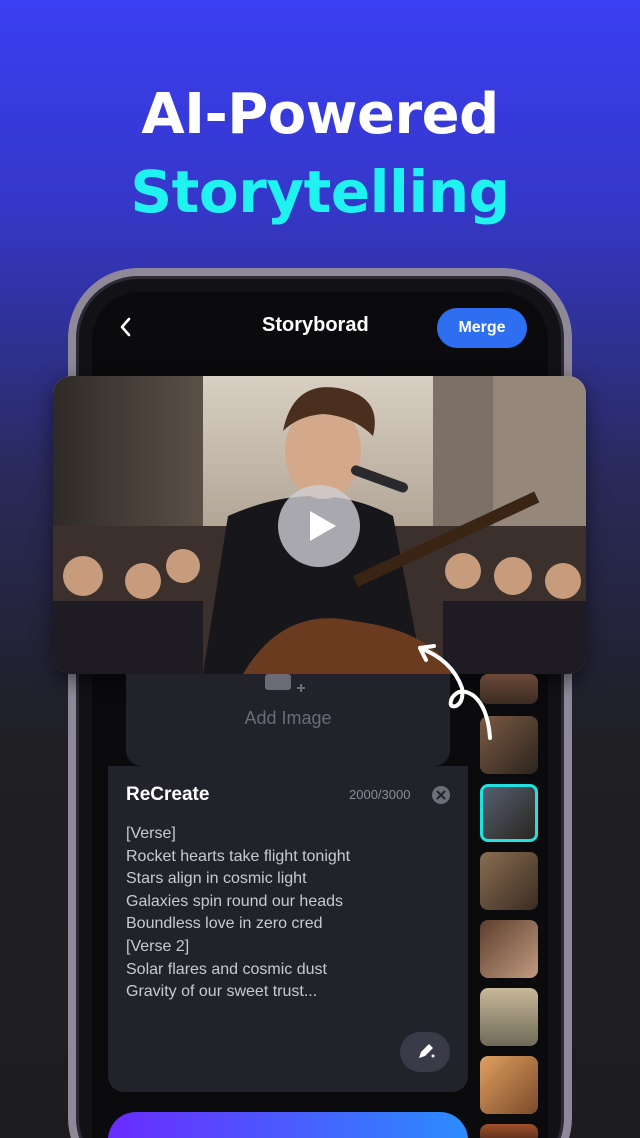  I want to click on play-icon, so click(319, 526).